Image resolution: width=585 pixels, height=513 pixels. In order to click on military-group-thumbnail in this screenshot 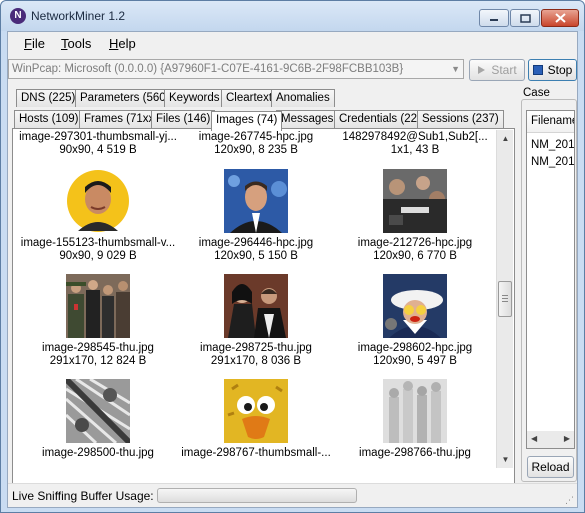, I will do `click(98, 306)`.